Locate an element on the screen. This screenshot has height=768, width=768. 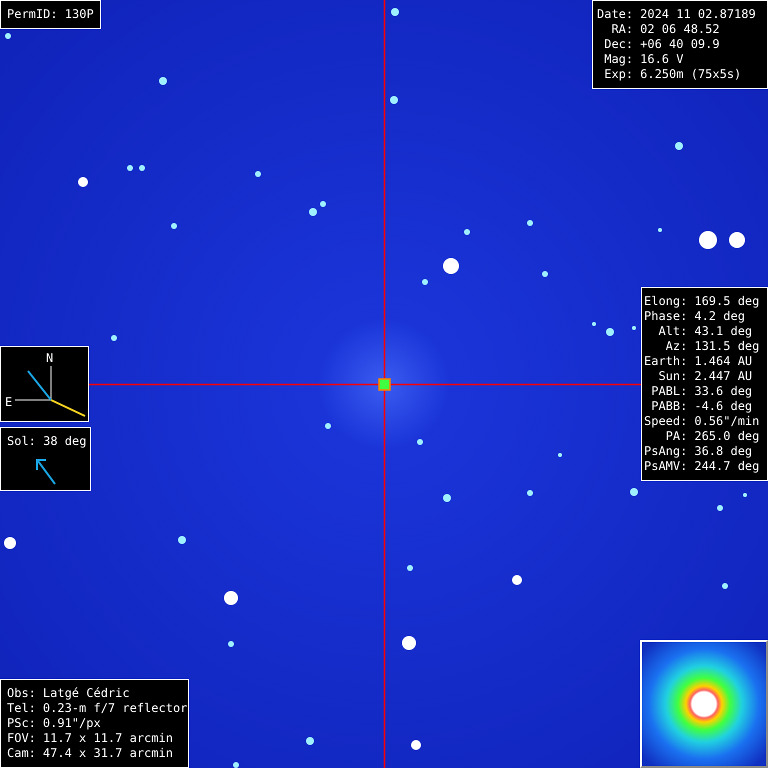
field-value: Latgé Cédric is located at coordinates (86, 693).